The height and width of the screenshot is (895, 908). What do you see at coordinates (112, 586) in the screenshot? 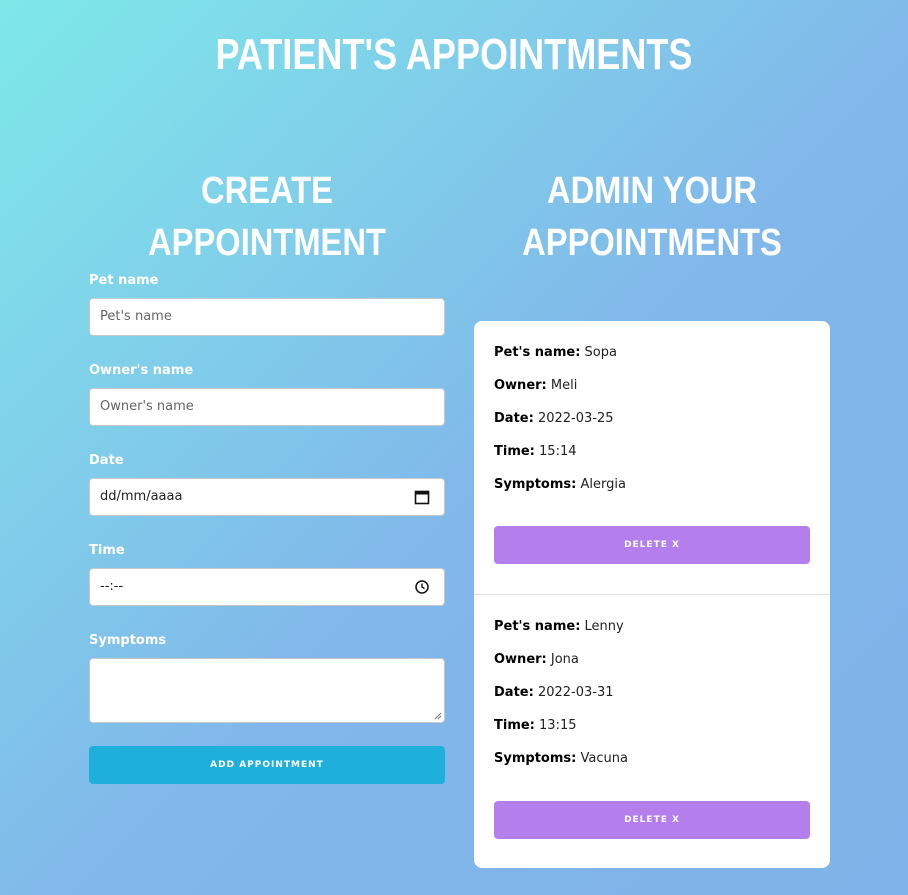
I see `time-placeholder: --:--` at bounding box center [112, 586].